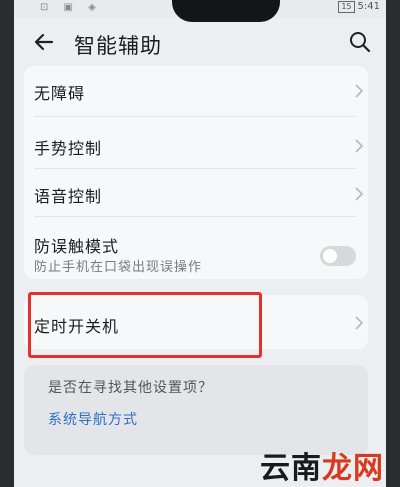 This screenshot has width=400, height=487. Describe the element at coordinates (130, 388) in the screenshot. I see `suggestion-question: 是否在寻找其他设置项？` at that location.